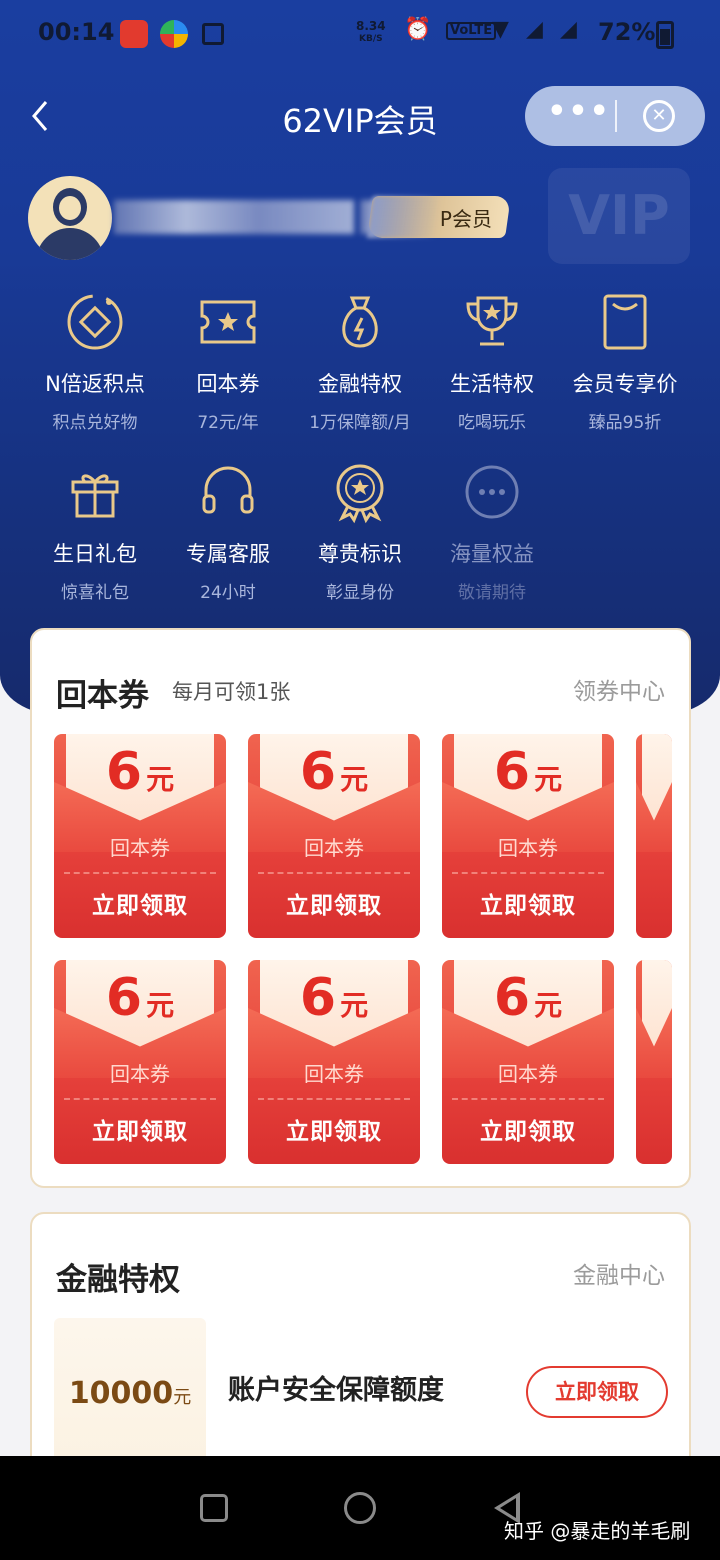 This screenshot has height=1560, width=720. I want to click on signal-icon: ◢, so click(534, 29).